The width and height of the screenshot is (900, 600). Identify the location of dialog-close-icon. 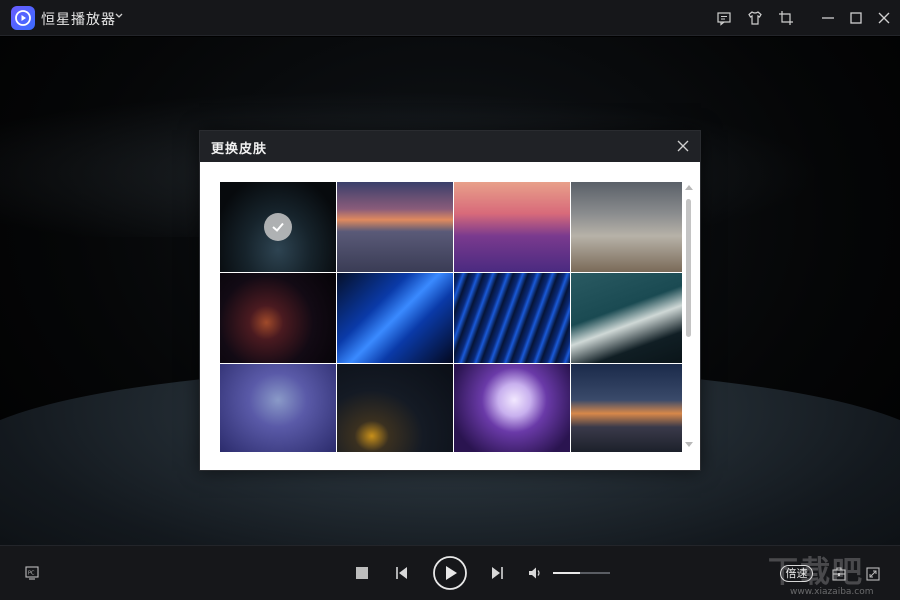
(683, 146).